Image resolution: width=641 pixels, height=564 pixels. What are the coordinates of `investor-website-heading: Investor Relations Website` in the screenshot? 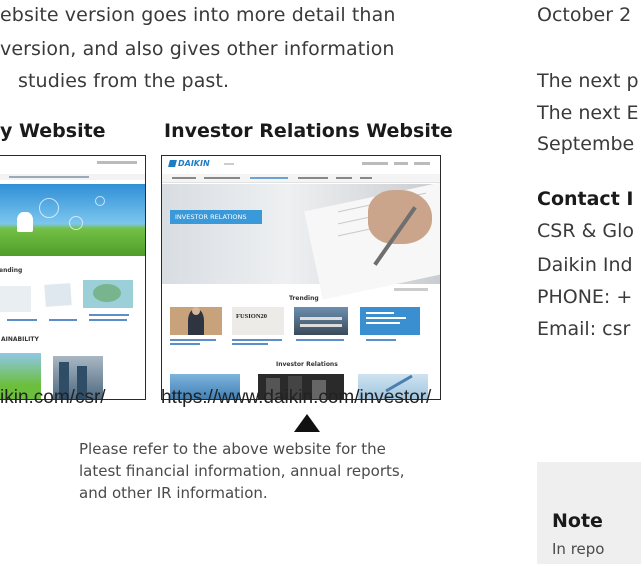 It's located at (308, 131).